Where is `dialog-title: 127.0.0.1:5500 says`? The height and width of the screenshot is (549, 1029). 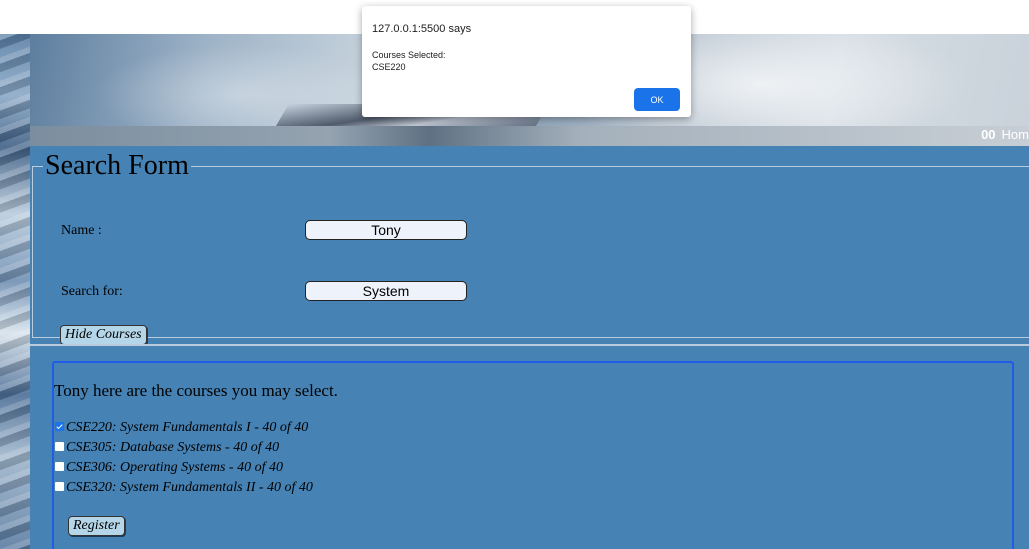
dialog-title: 127.0.0.1:5500 says is located at coordinates (422, 29).